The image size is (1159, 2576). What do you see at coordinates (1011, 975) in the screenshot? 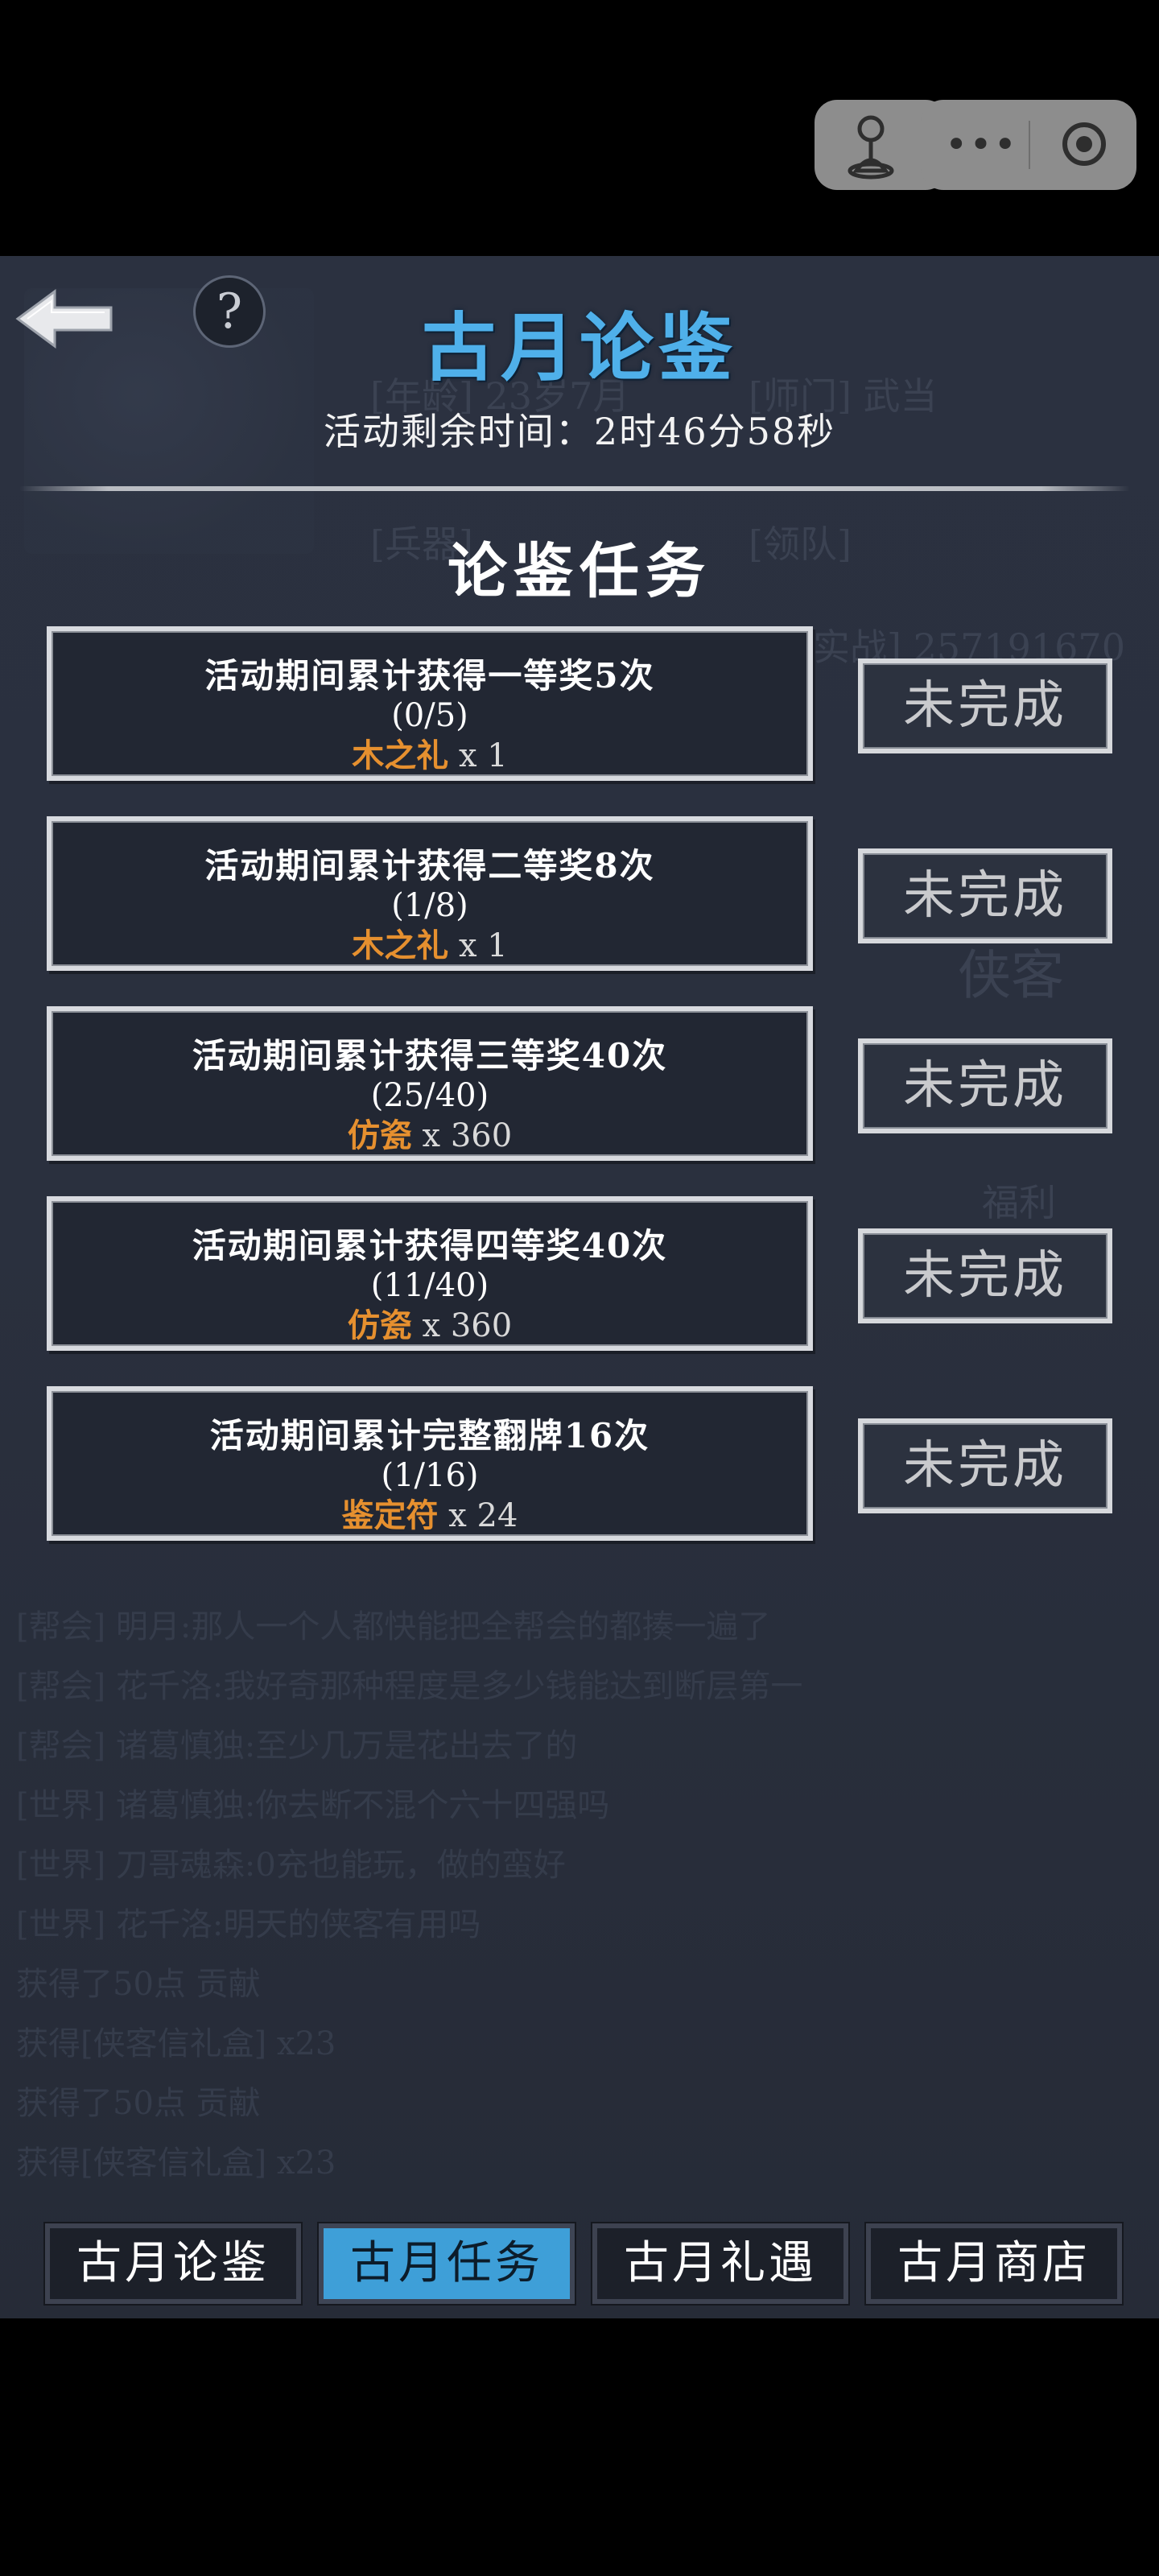
I see `bg-text: 侠客` at bounding box center [1011, 975].